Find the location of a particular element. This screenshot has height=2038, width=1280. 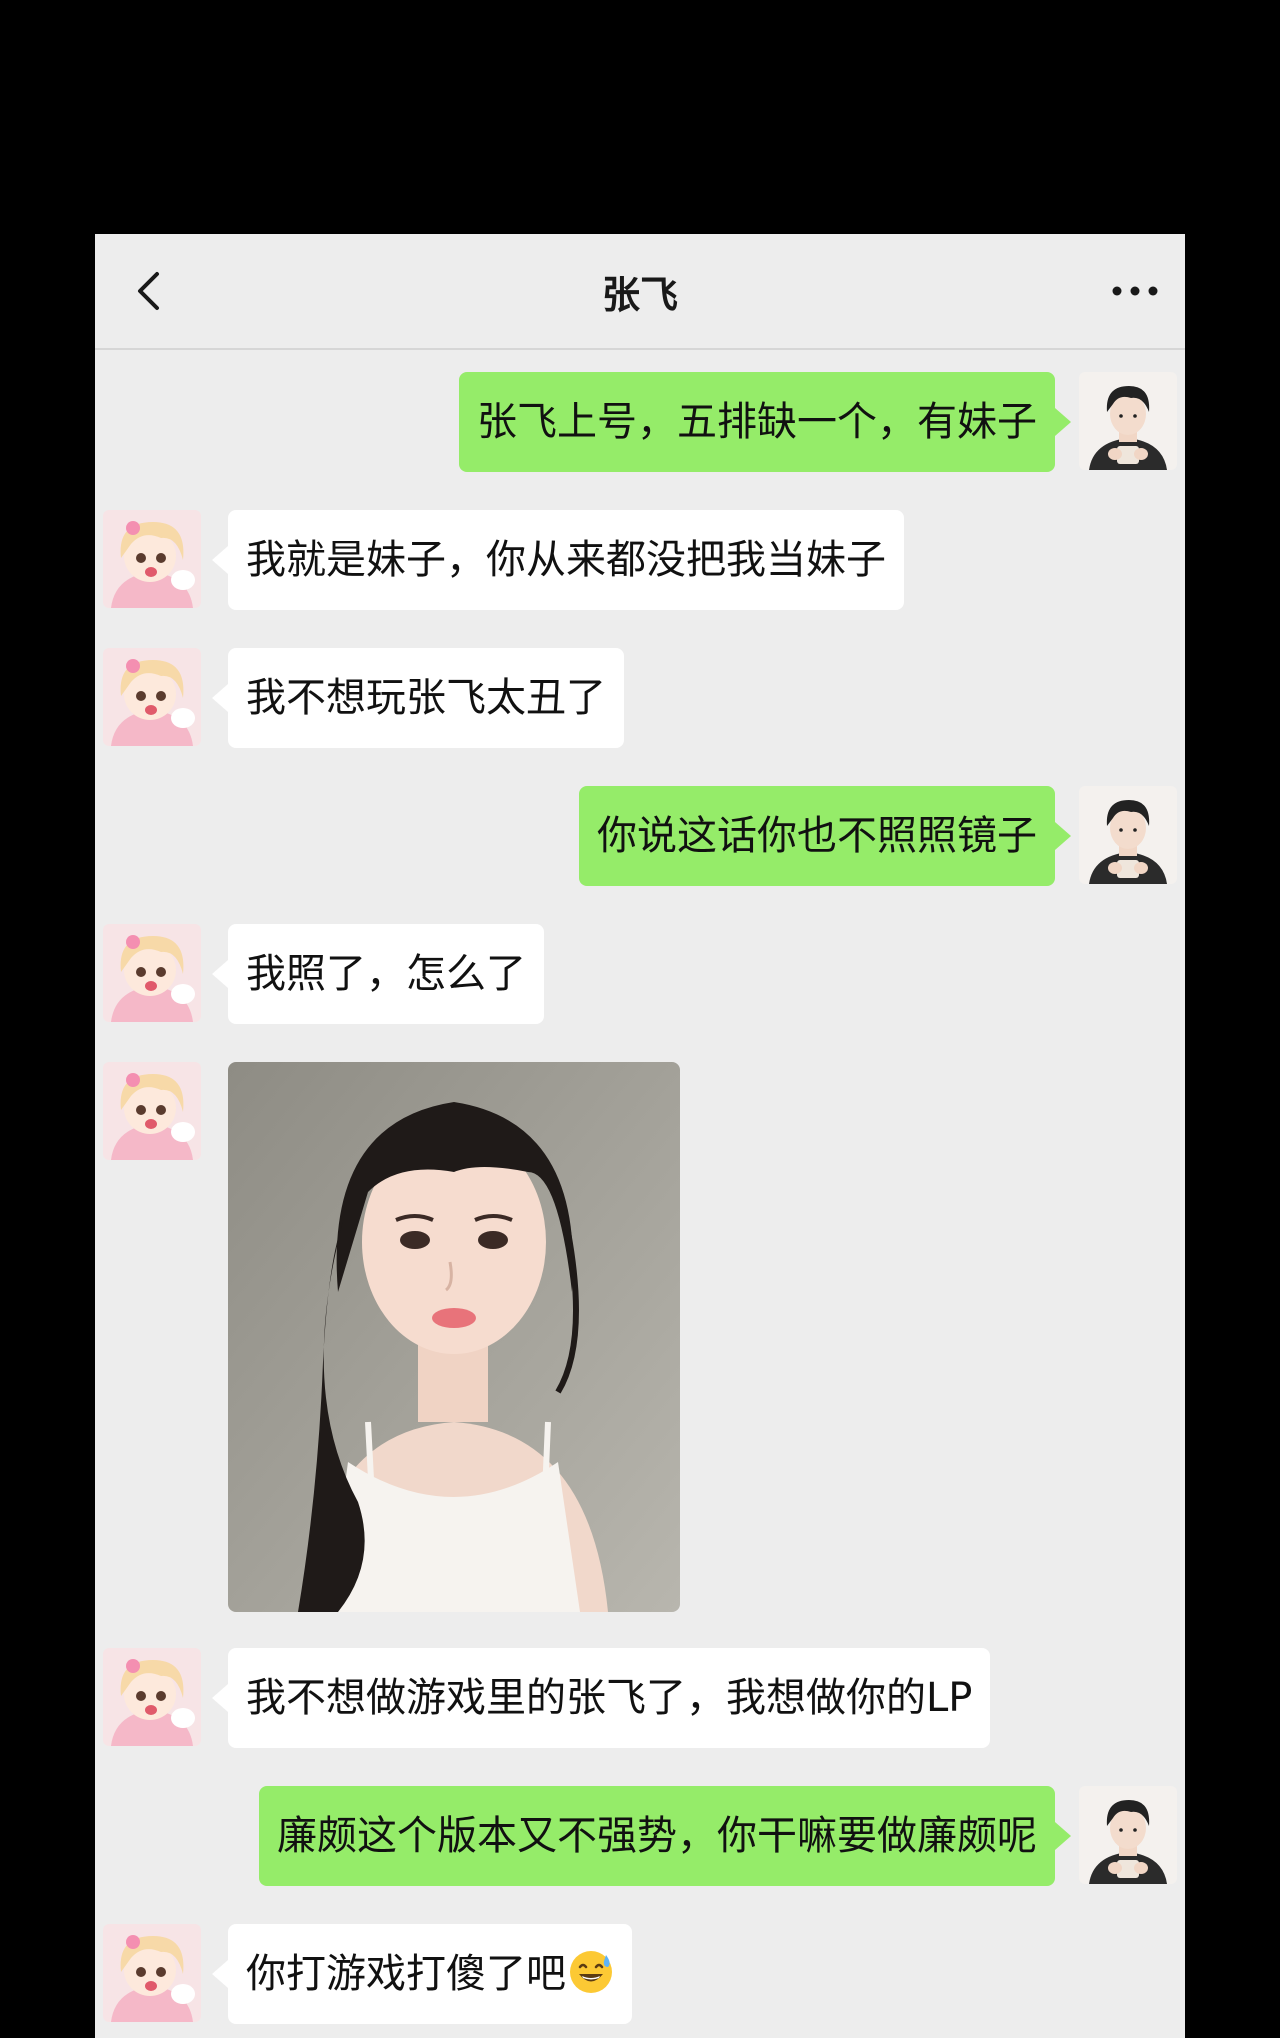

portrait-photo is located at coordinates (454, 1337).